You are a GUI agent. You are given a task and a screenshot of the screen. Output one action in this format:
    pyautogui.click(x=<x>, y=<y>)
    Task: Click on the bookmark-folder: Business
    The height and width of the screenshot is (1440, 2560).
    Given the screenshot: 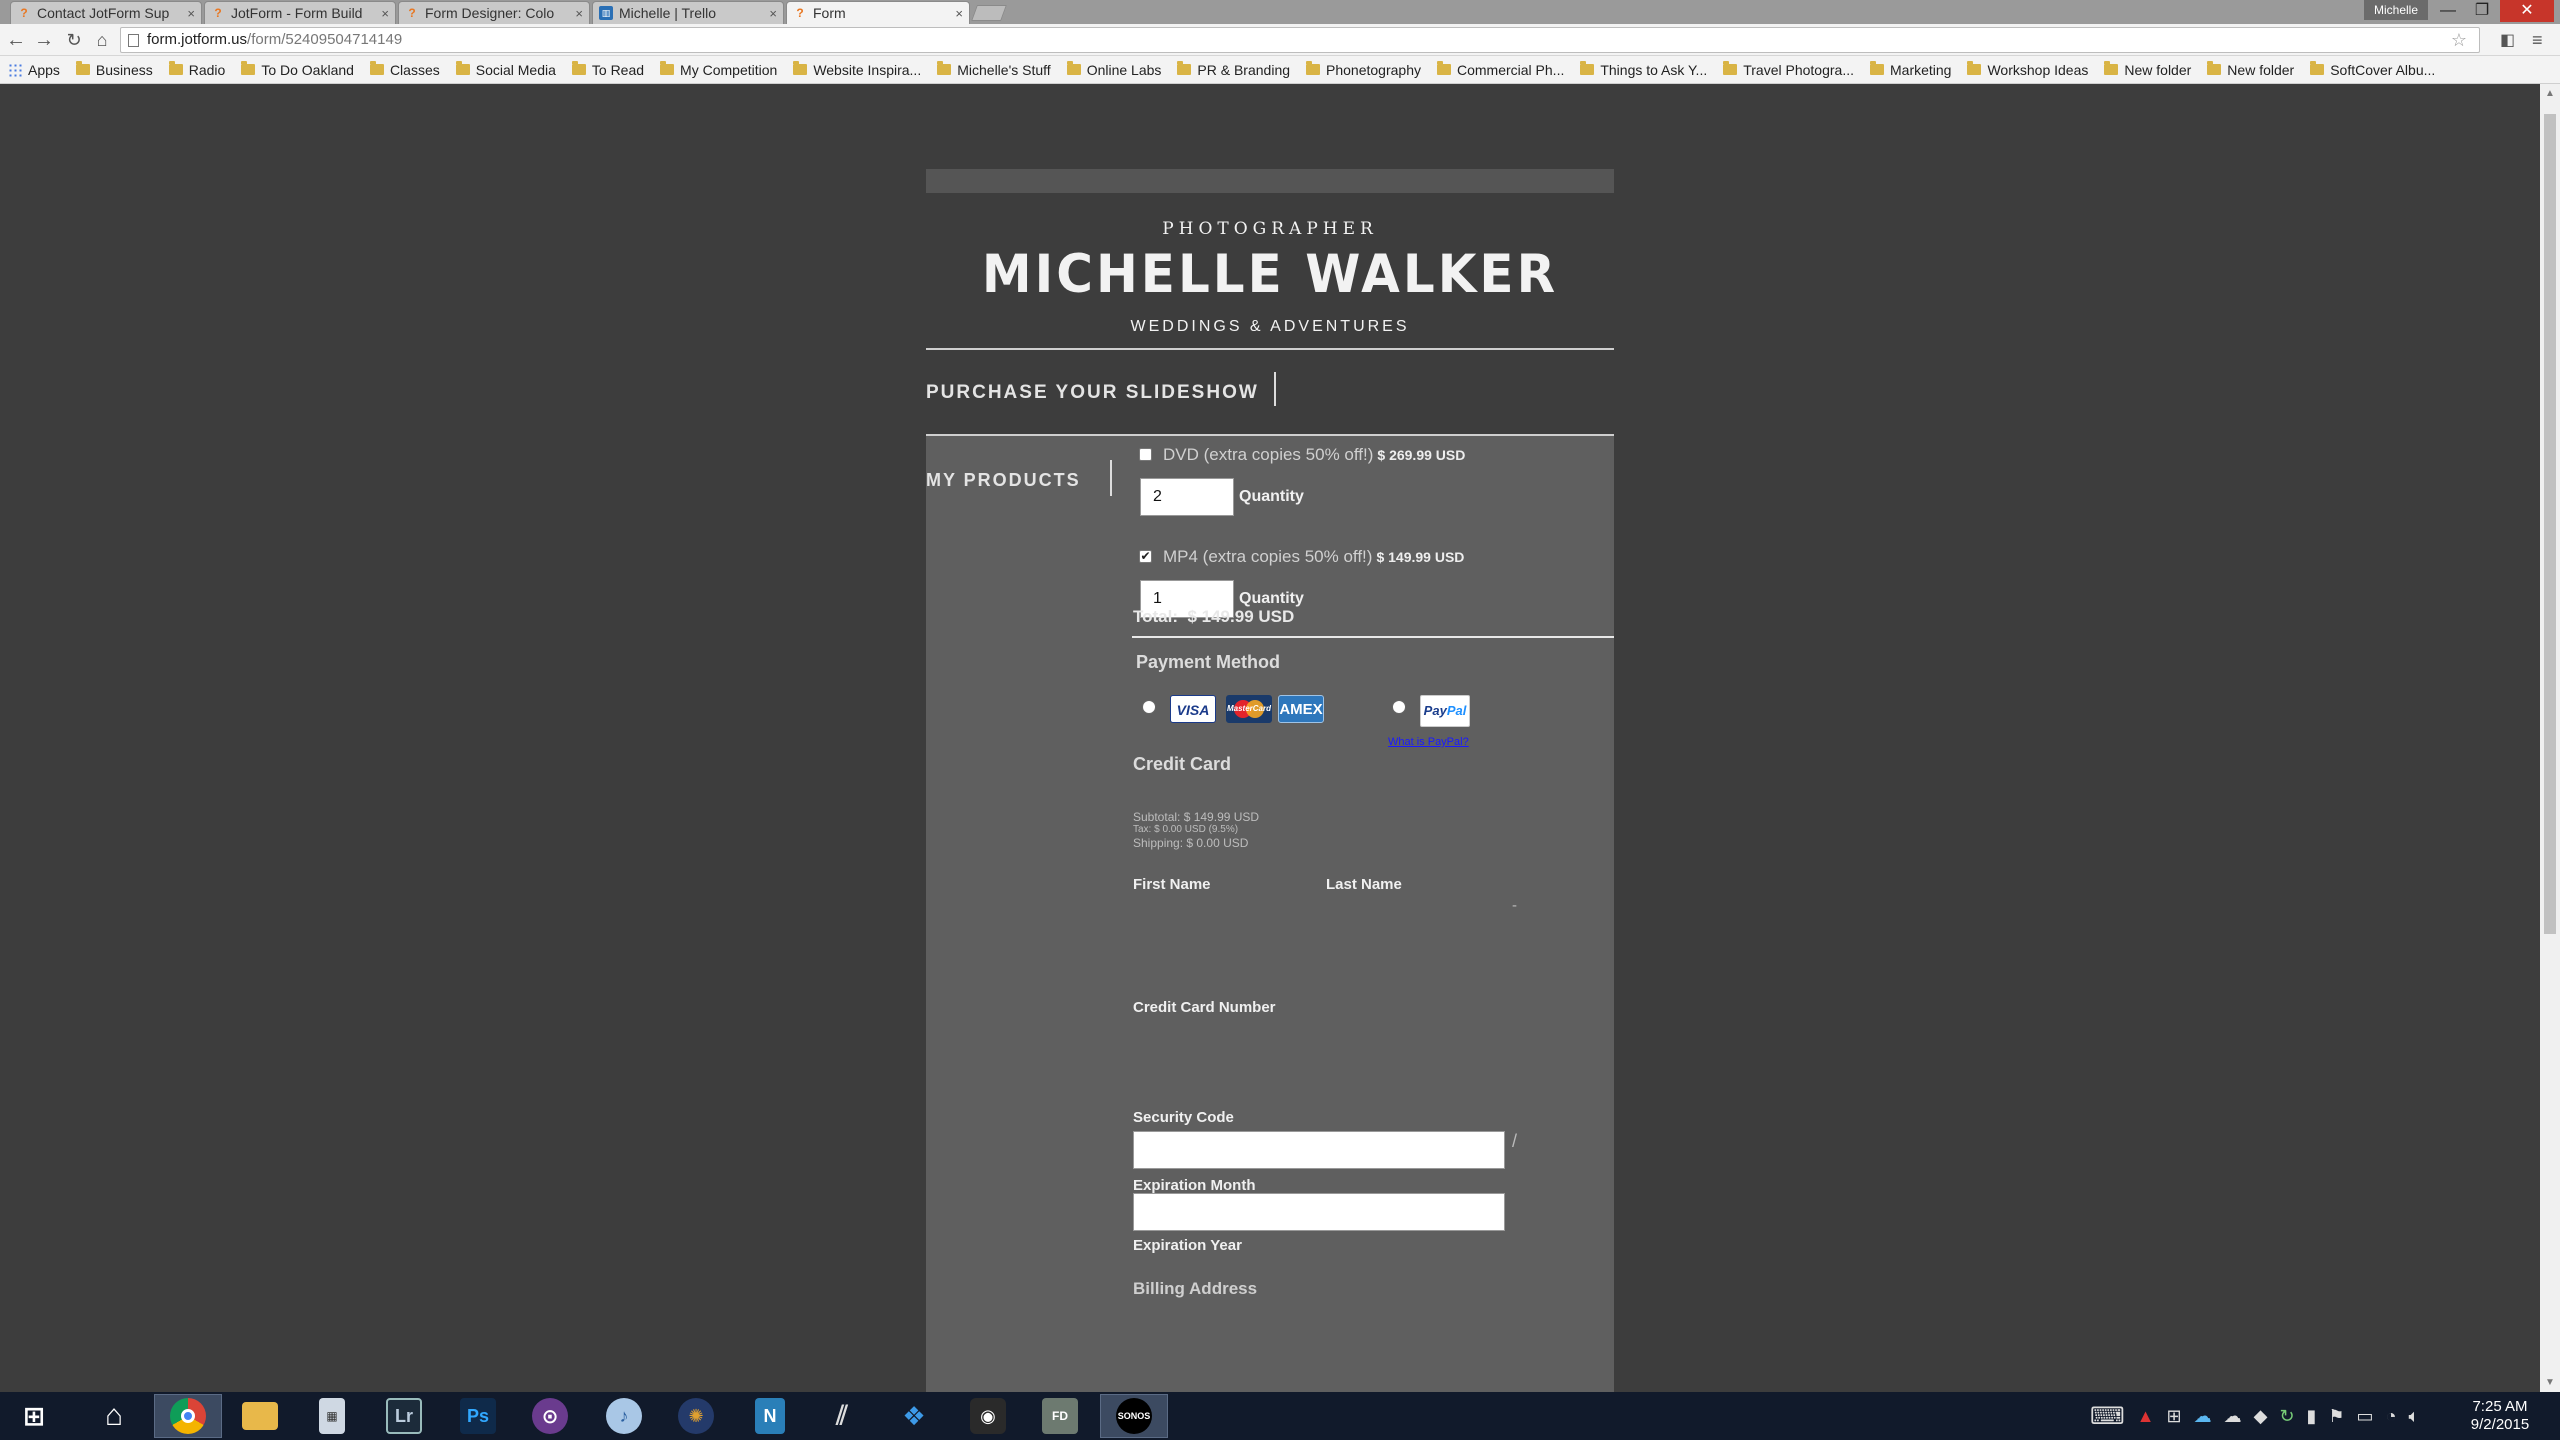 What is the action you would take?
    pyautogui.click(x=114, y=69)
    